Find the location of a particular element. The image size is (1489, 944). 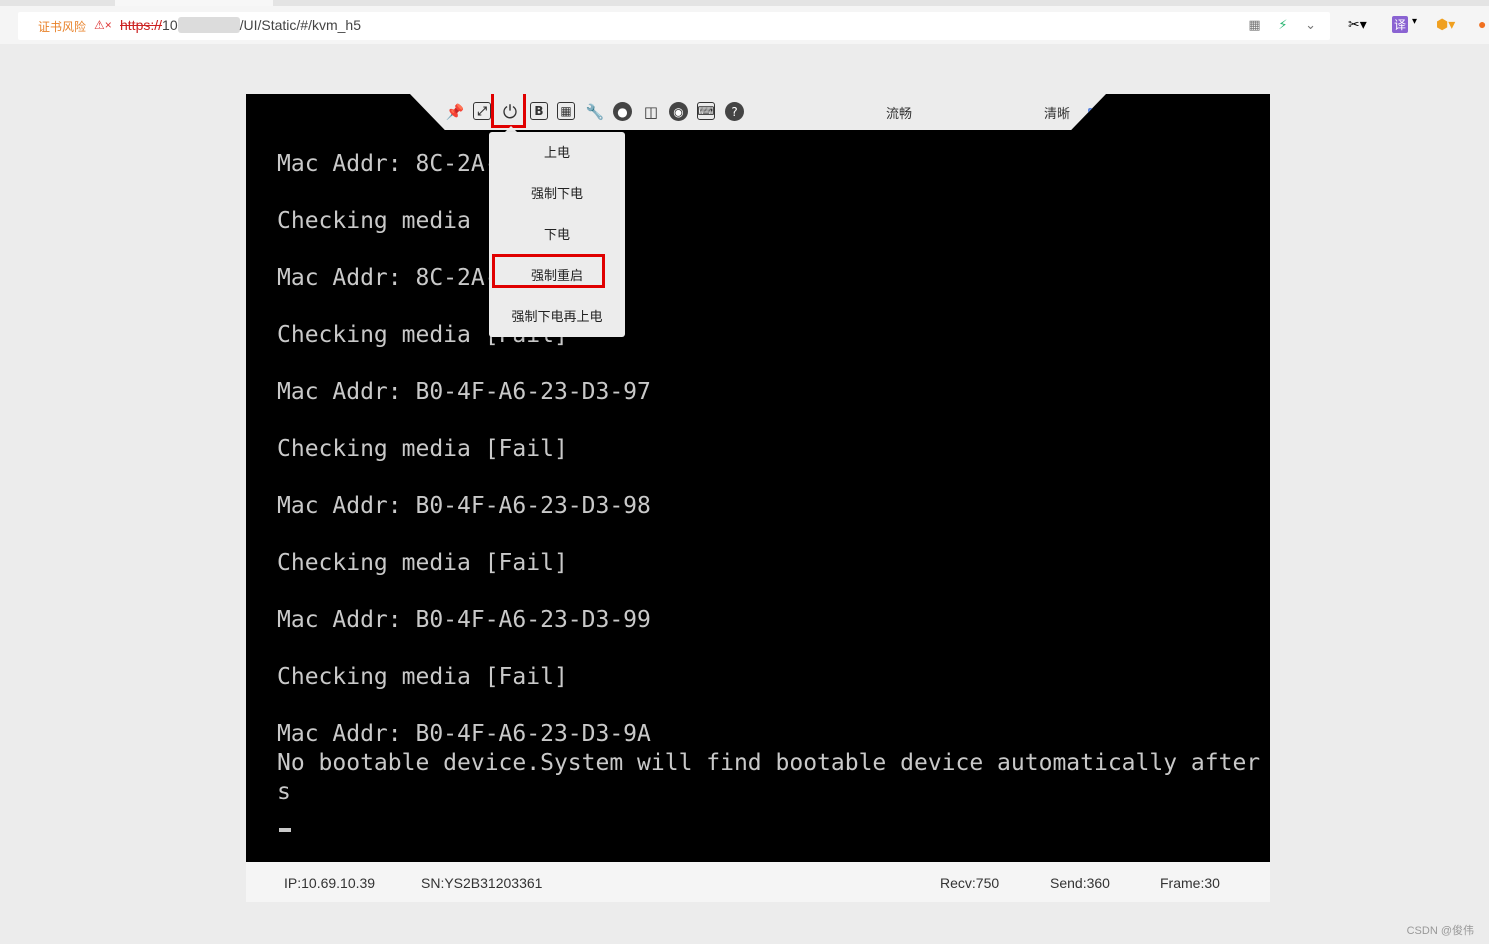

help-icon: ? is located at coordinates (734, 111).